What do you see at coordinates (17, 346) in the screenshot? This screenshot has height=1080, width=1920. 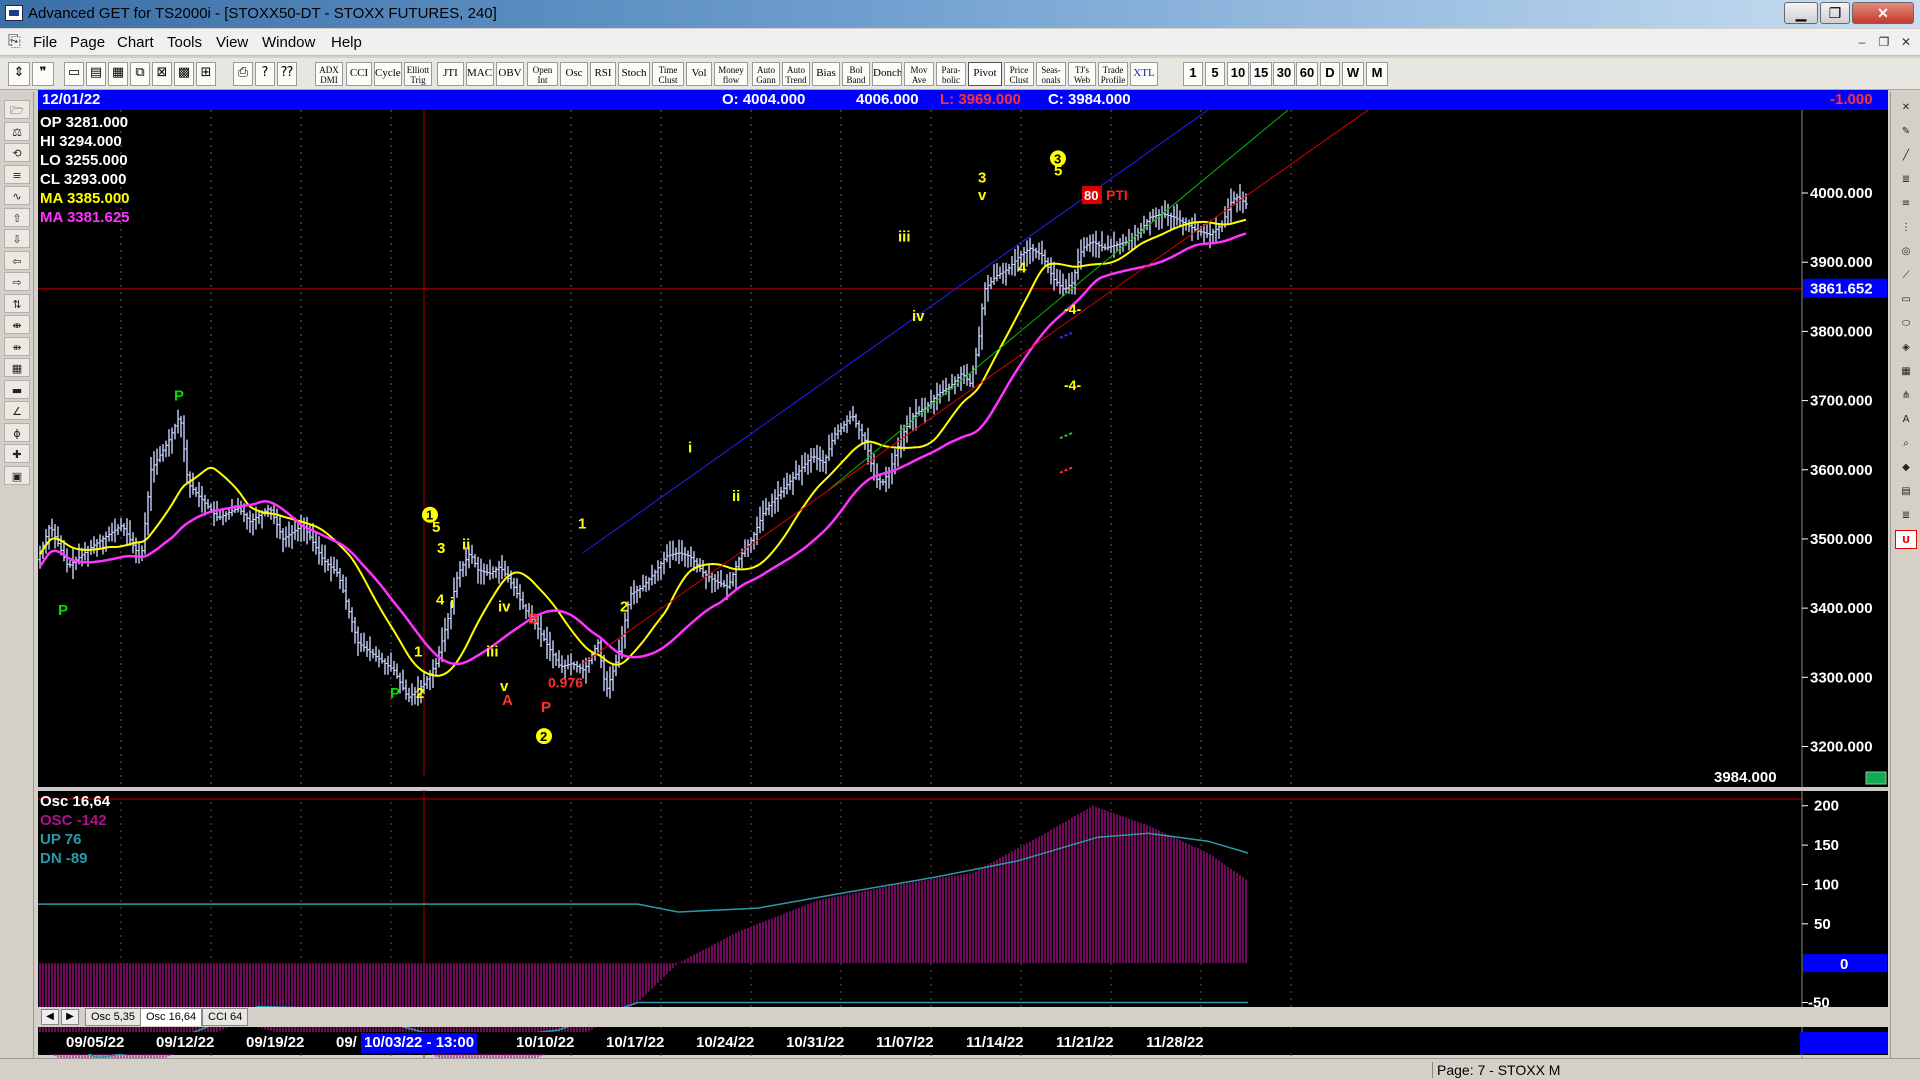 I see `compress-icon: ⇻` at bounding box center [17, 346].